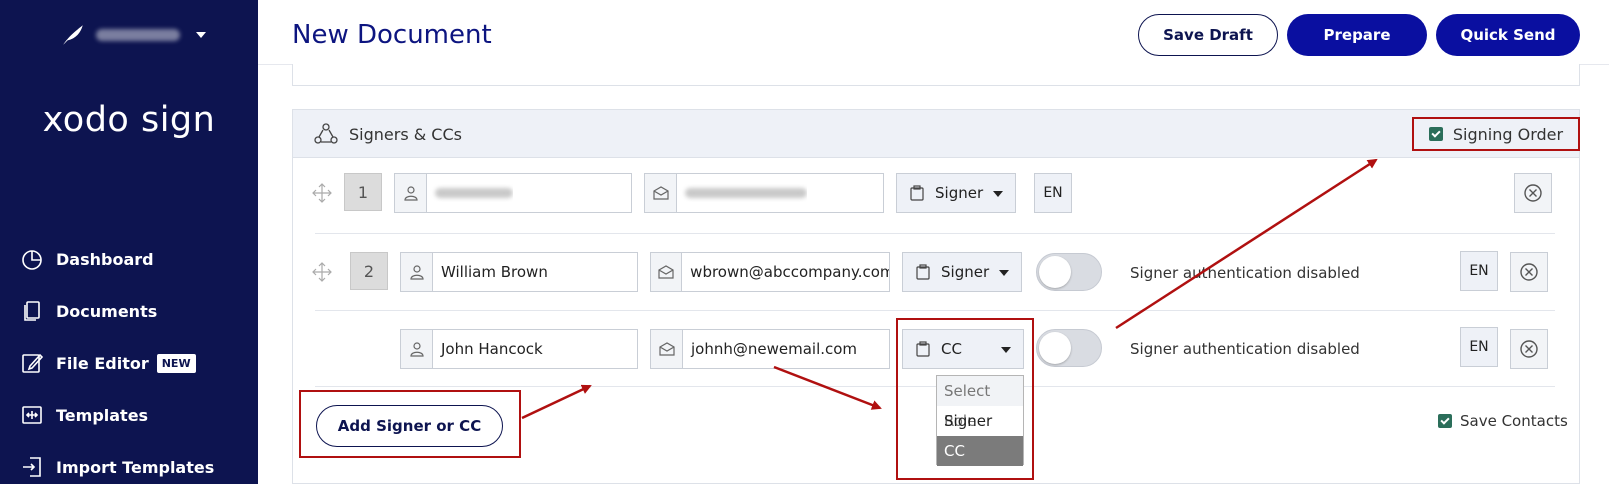 The height and width of the screenshot is (484, 1609). I want to click on feather-logo-icon, so click(73, 35).